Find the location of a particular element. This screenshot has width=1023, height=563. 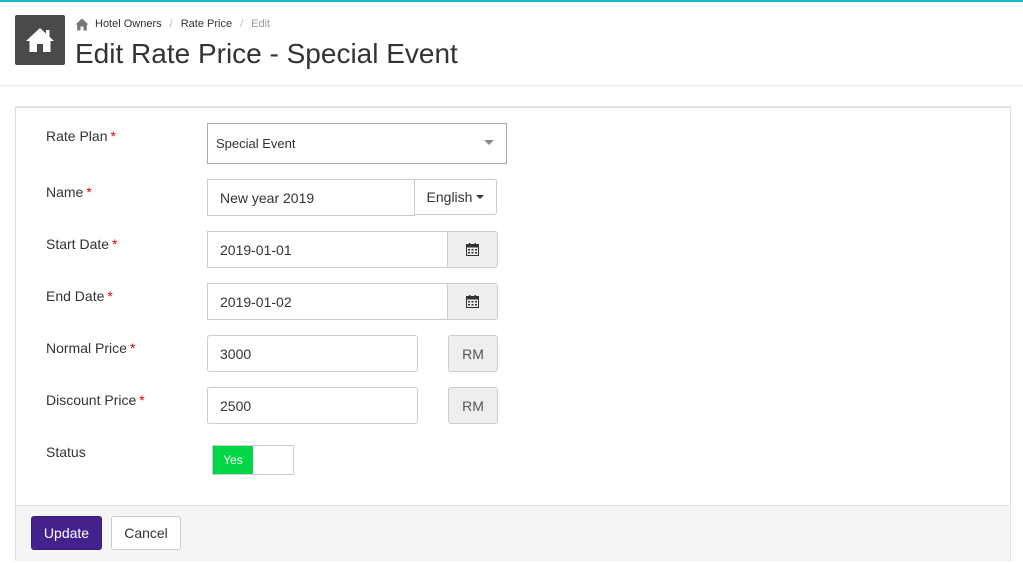

status-toggle-on: Yes is located at coordinates (233, 460).